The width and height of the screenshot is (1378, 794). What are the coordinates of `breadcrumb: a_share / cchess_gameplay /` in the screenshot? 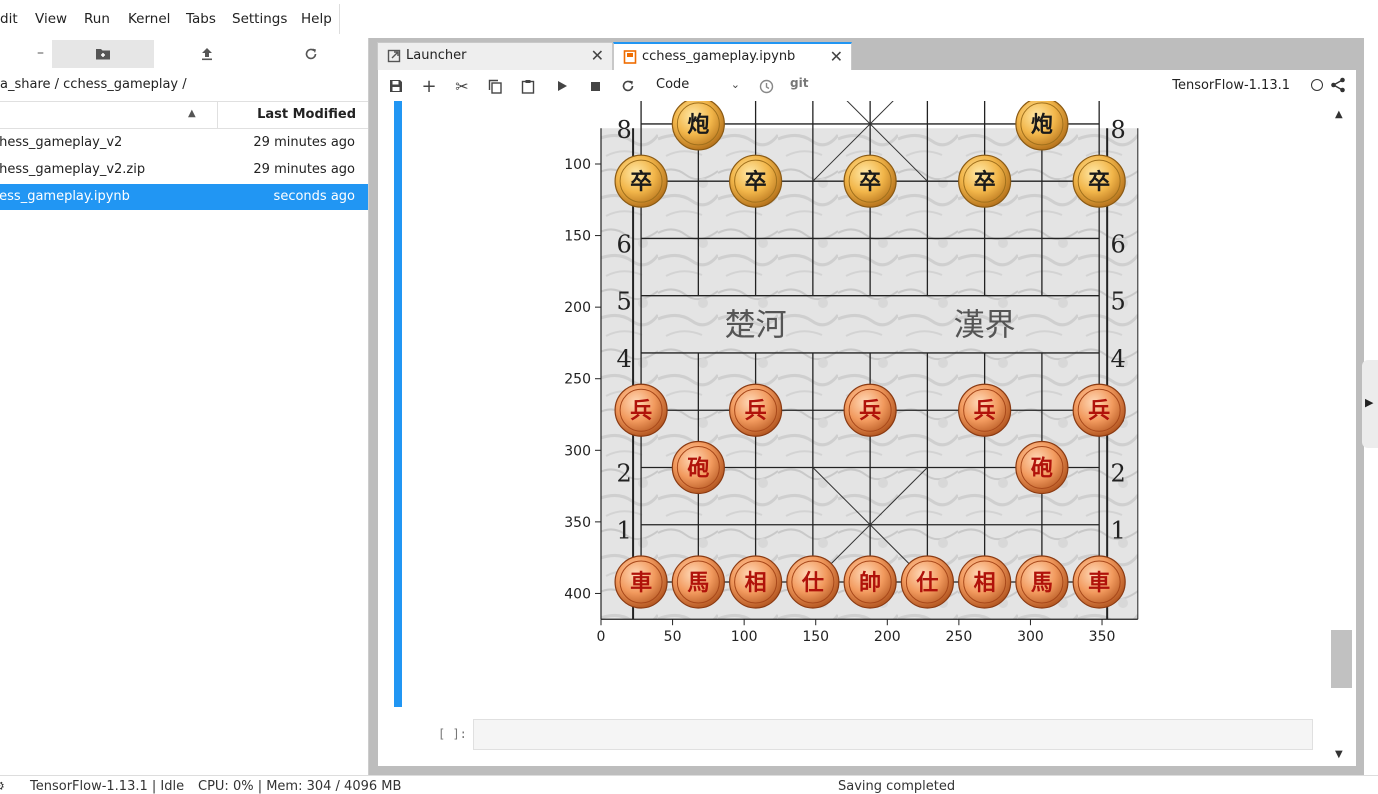 It's located at (93, 84).